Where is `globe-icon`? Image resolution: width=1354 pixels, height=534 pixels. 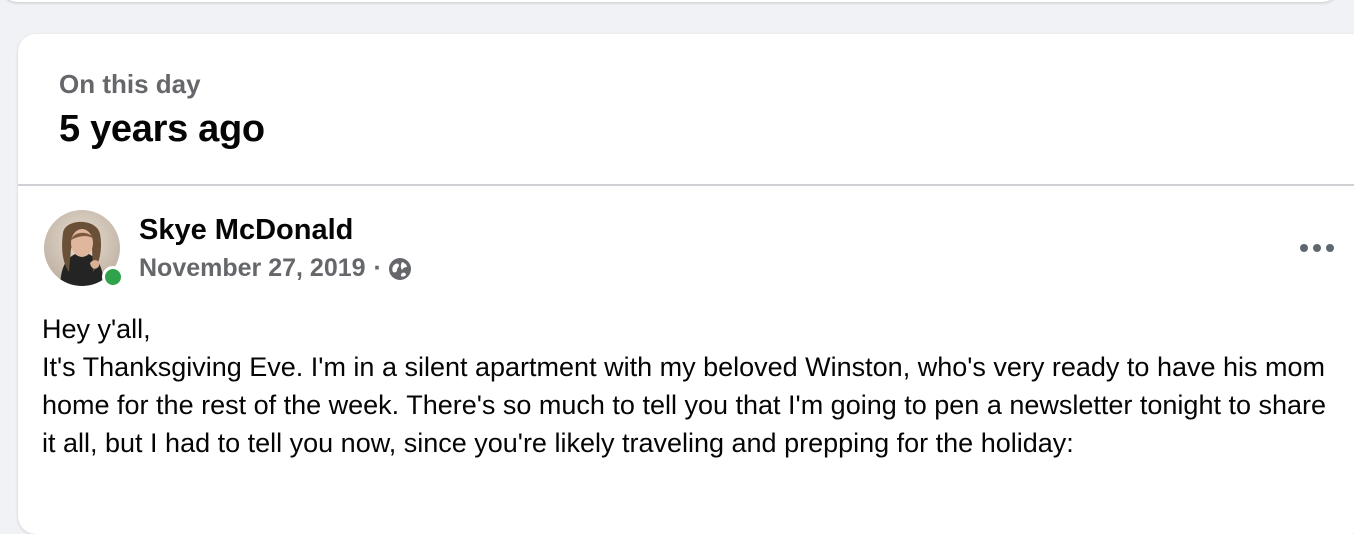 globe-icon is located at coordinates (400, 269).